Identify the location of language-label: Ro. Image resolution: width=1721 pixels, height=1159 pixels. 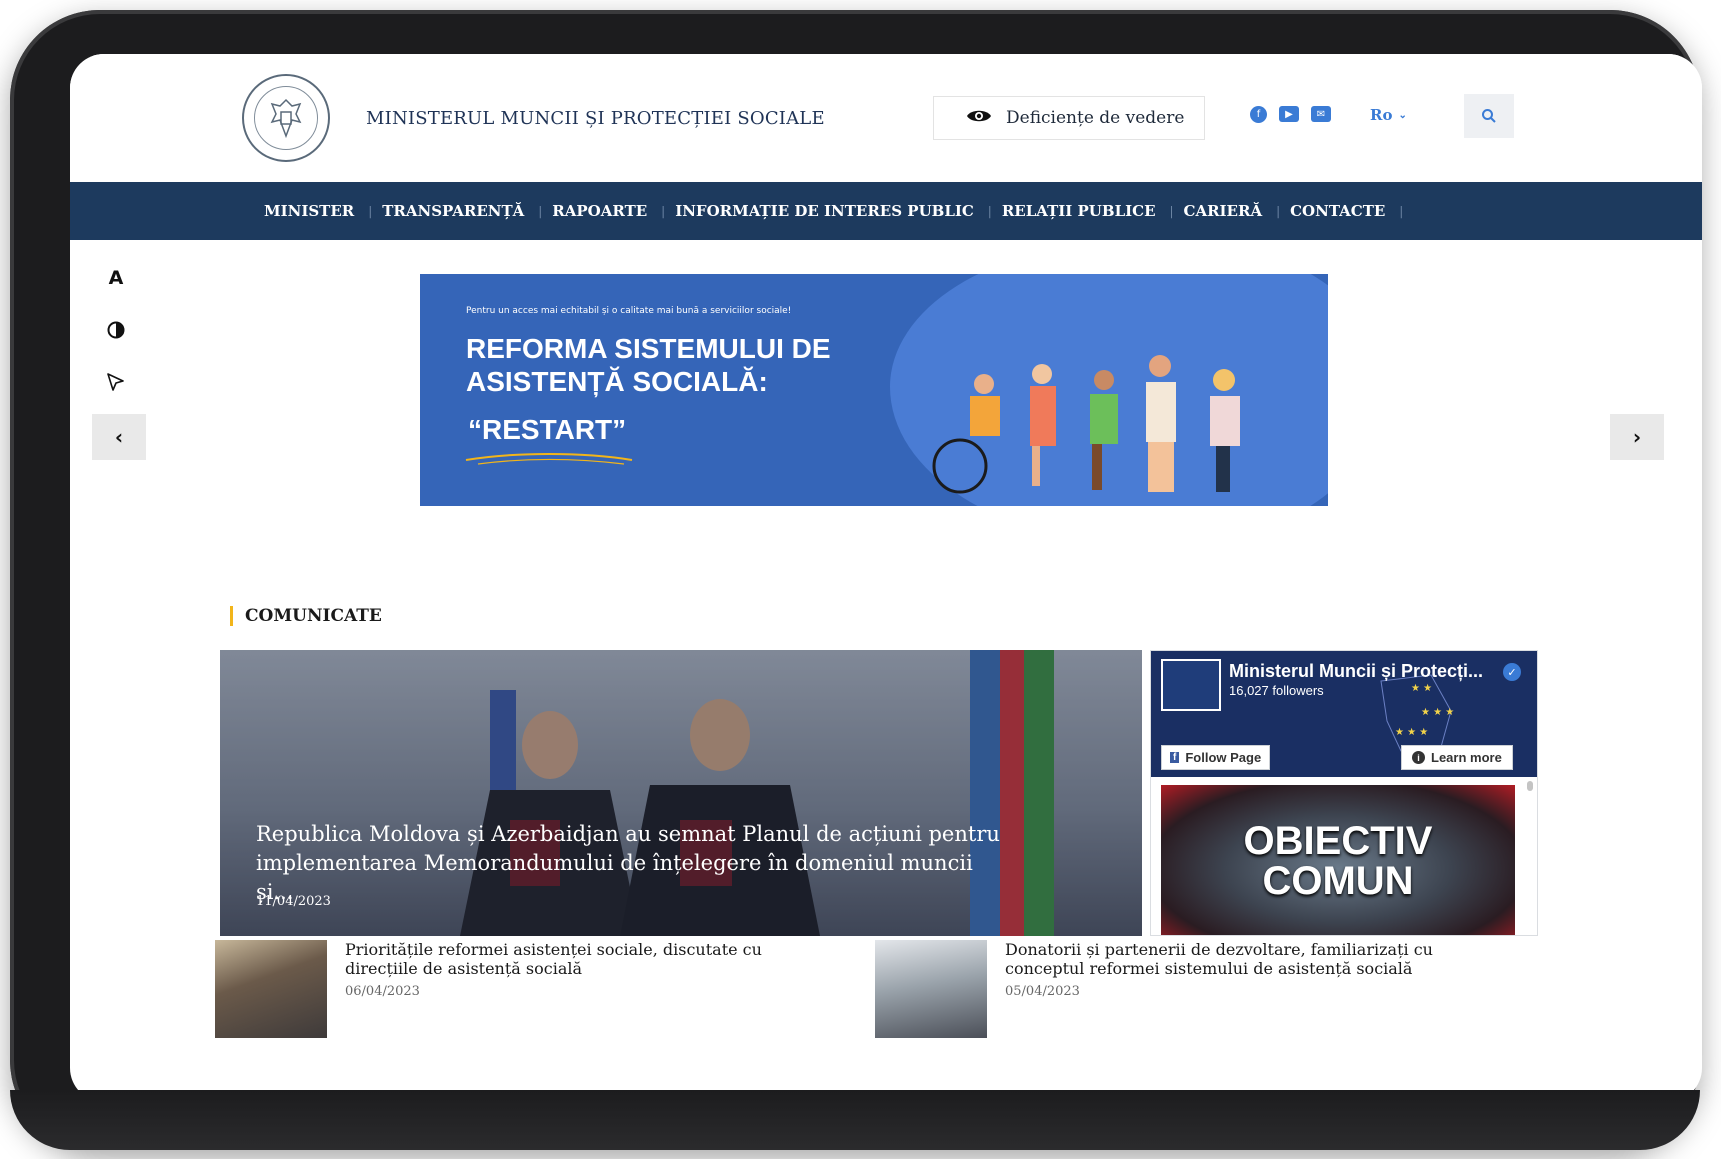
(1381, 115).